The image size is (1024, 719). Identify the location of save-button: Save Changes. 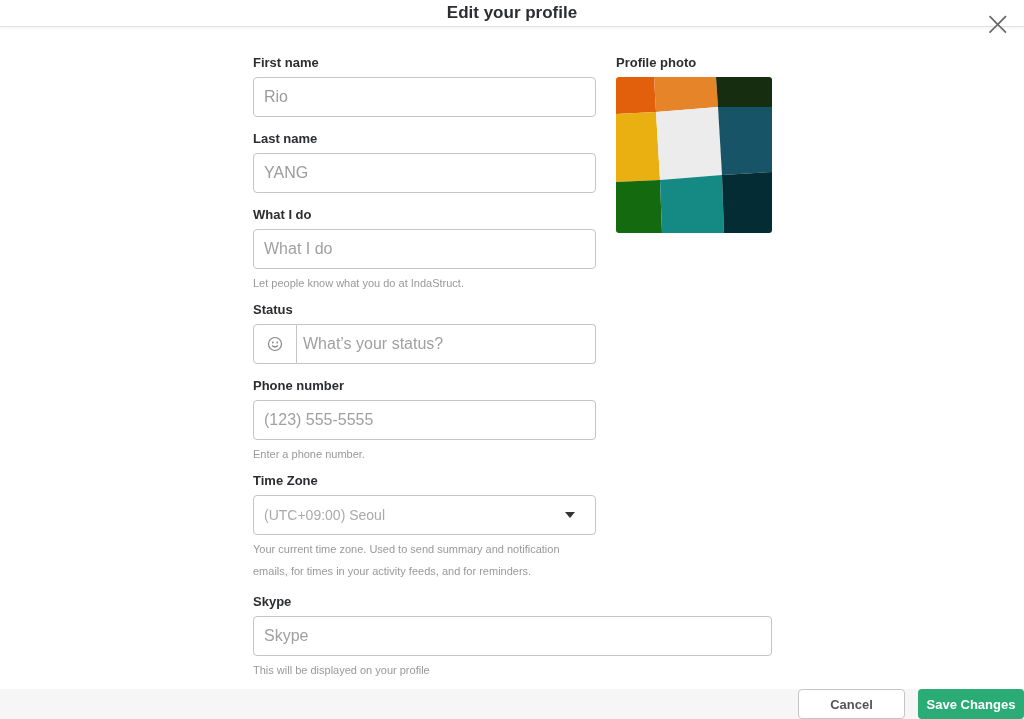
(971, 704).